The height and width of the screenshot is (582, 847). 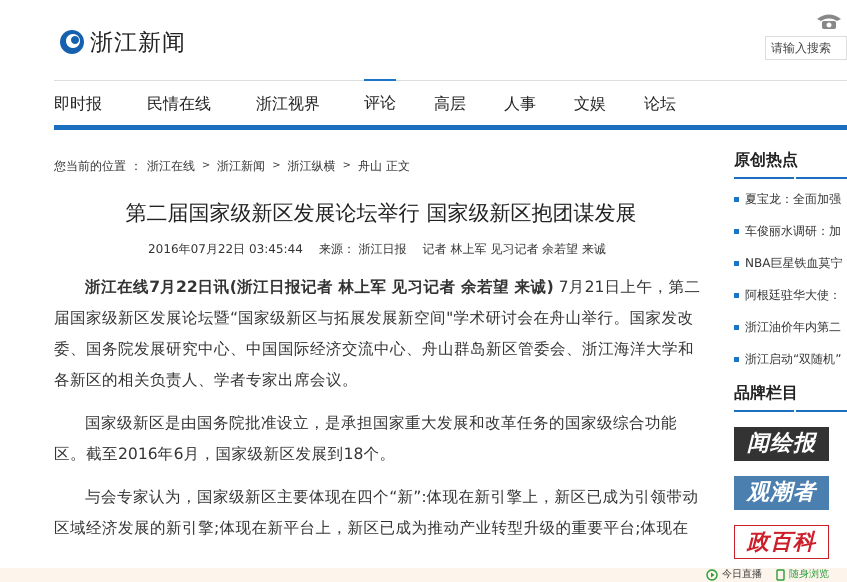 What do you see at coordinates (520, 103) in the screenshot?
I see `nav-tab: 人事` at bounding box center [520, 103].